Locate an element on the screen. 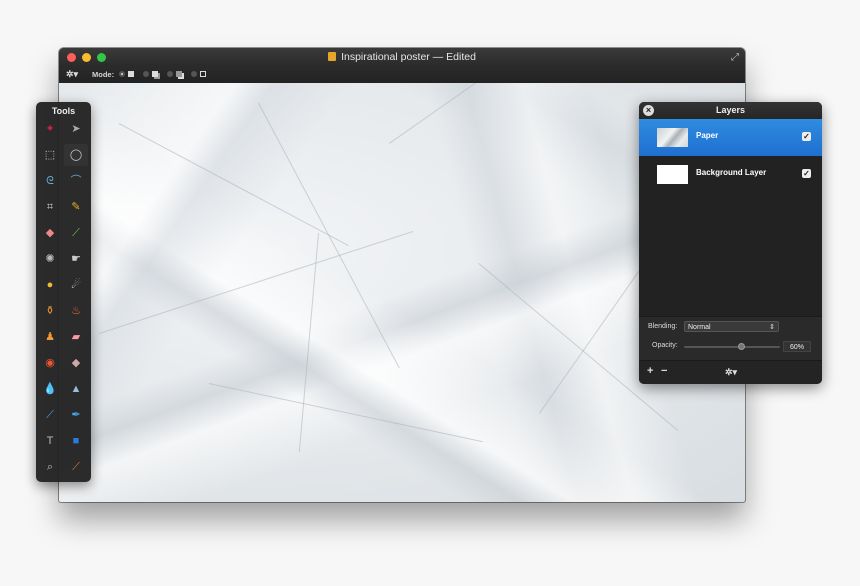 The image size is (860, 586). red-eye-icon: ◉ is located at coordinates (50, 363).